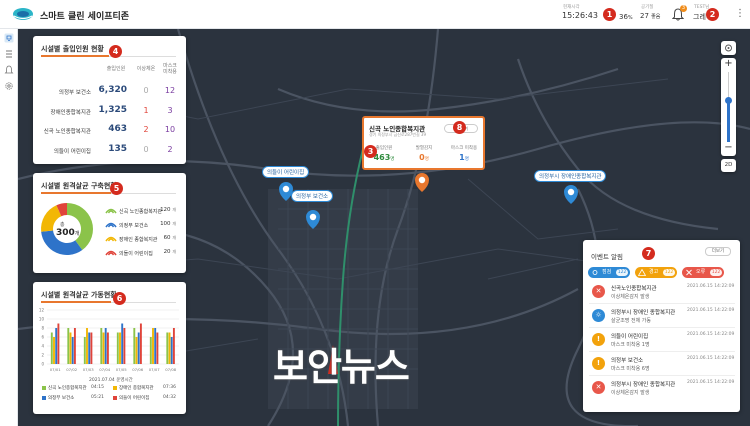 This screenshot has height=426, width=750. I want to click on list-icon, so click(9, 54).